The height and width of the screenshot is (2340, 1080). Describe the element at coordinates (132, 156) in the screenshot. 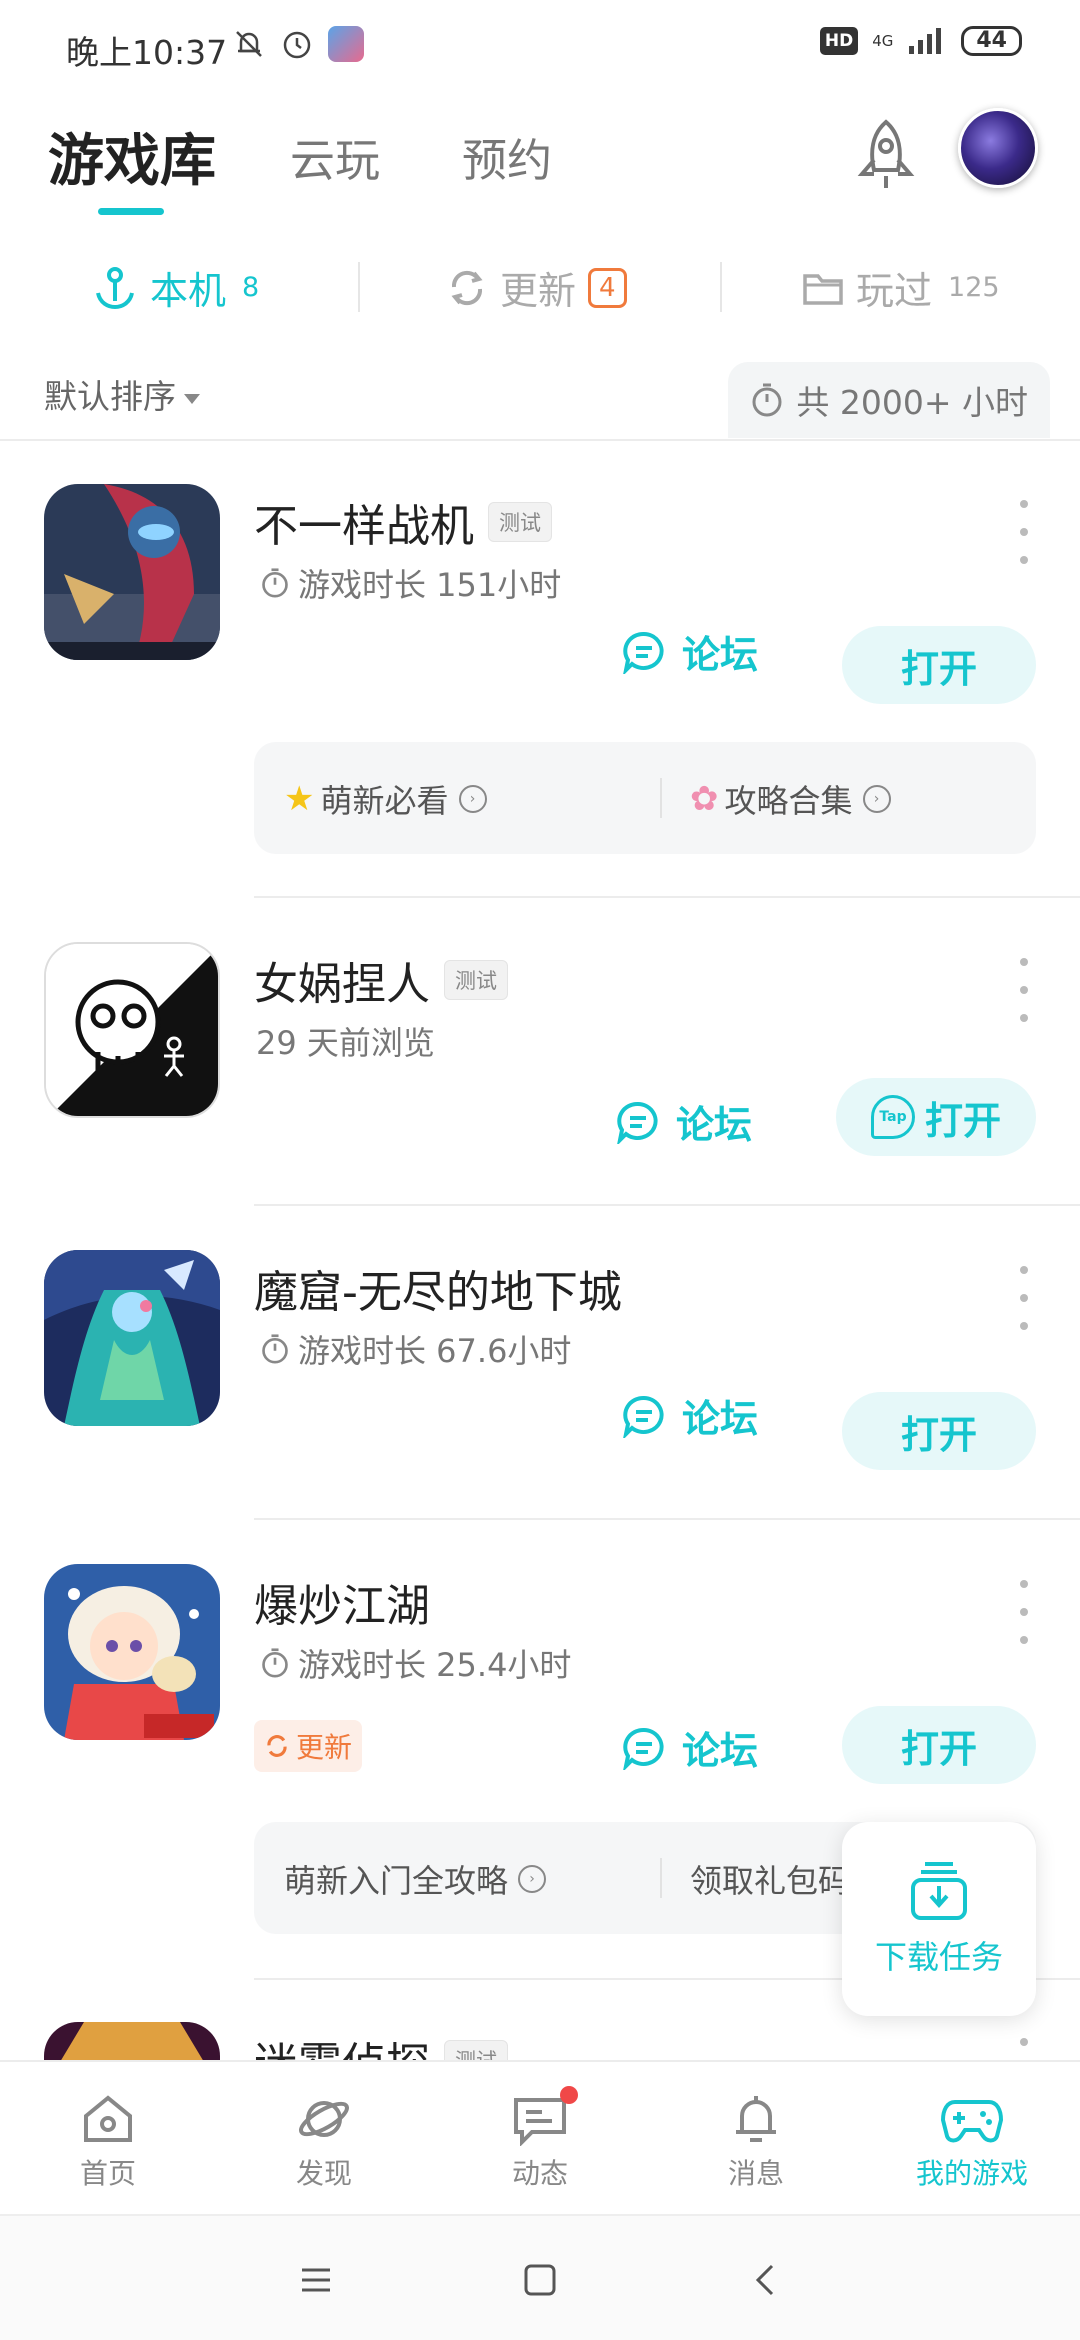

I see `tab-game-library: 游戏库` at that location.